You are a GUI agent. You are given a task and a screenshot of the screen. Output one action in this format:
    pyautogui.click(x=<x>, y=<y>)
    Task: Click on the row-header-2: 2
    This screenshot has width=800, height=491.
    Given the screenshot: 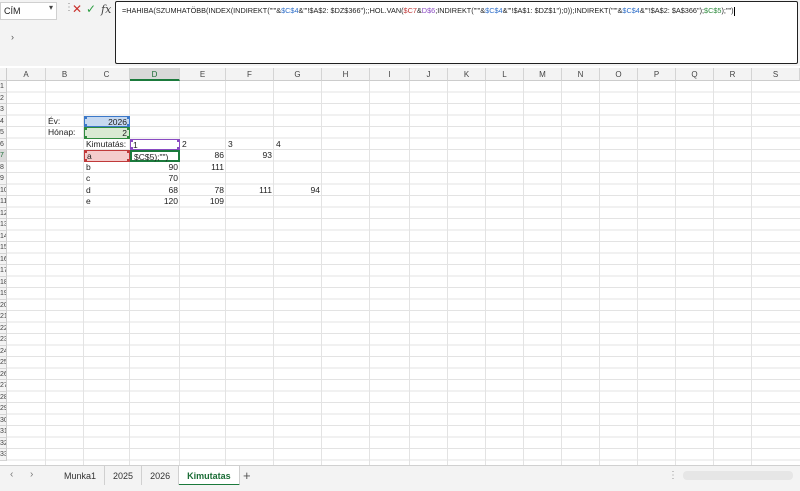 What is the action you would take?
    pyautogui.click(x=3, y=98)
    